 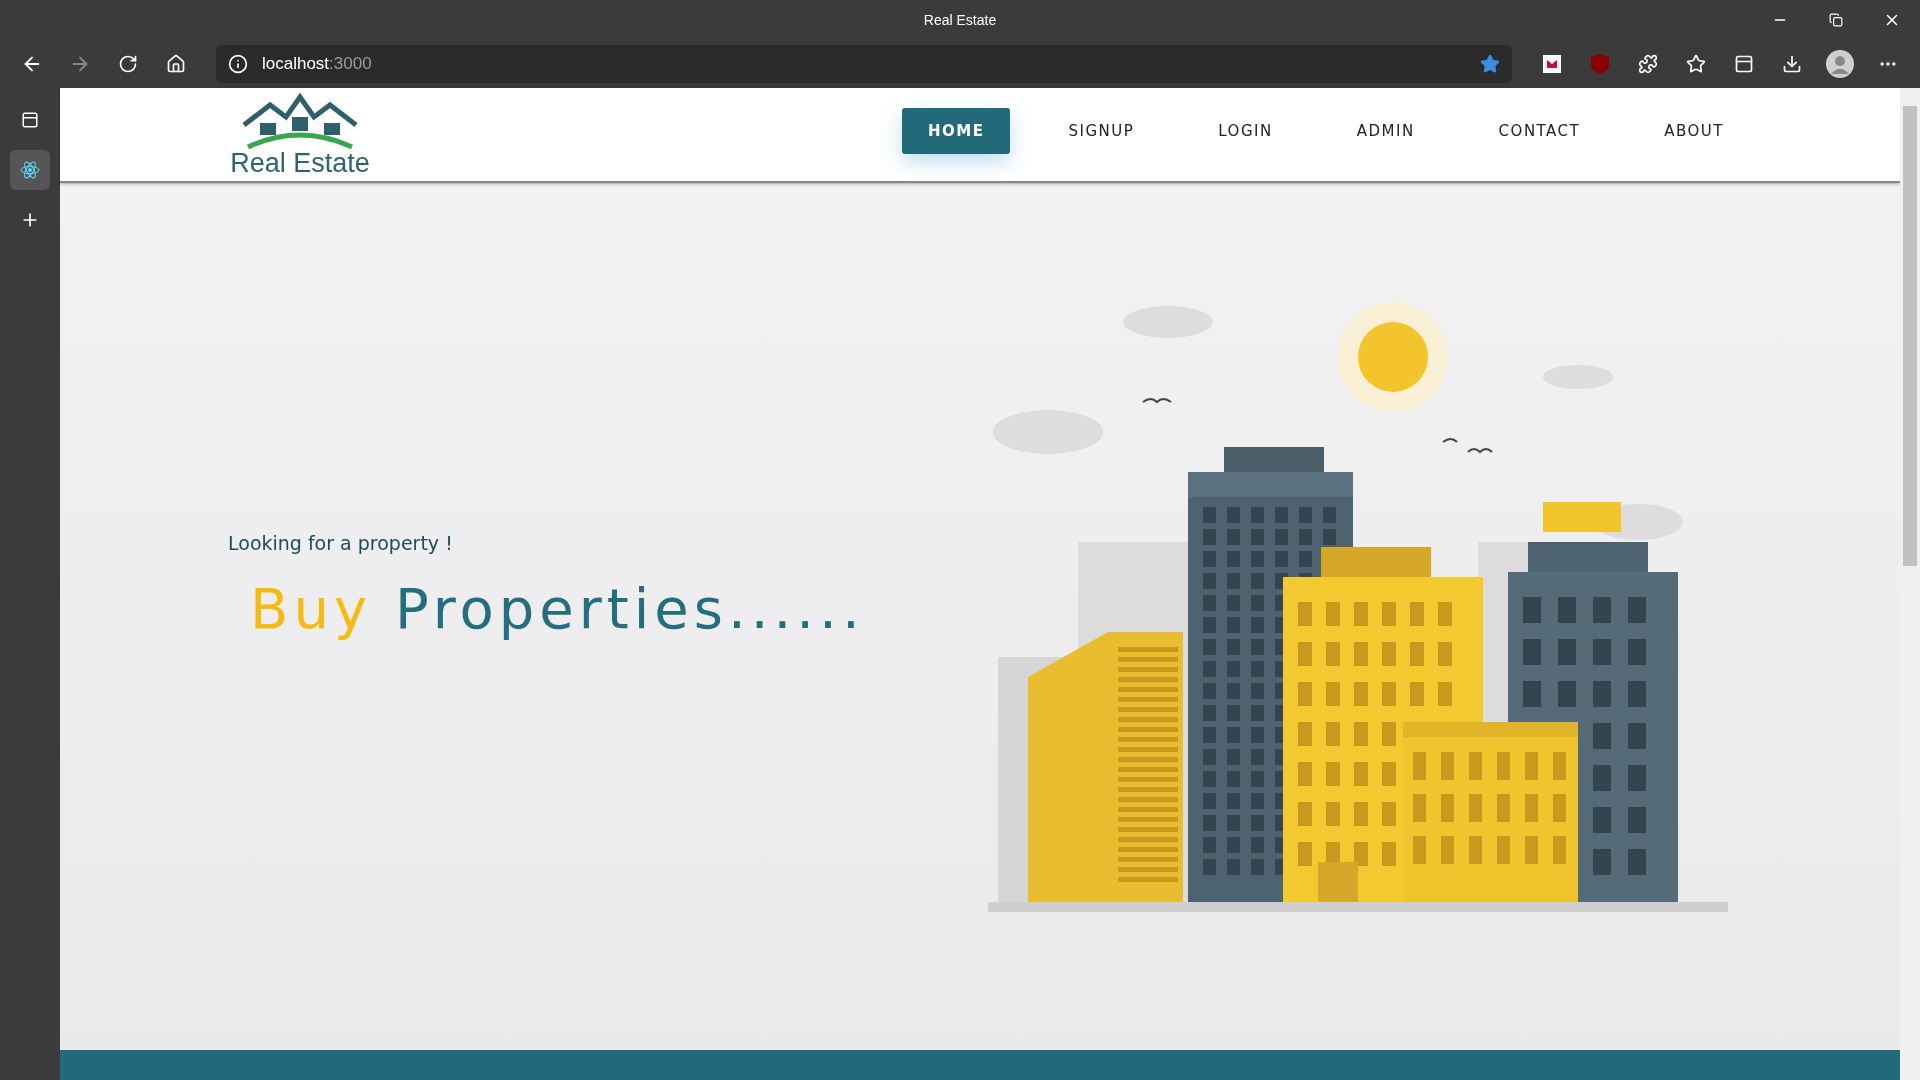 I want to click on favorite-star-icon, so click(x=1490, y=64).